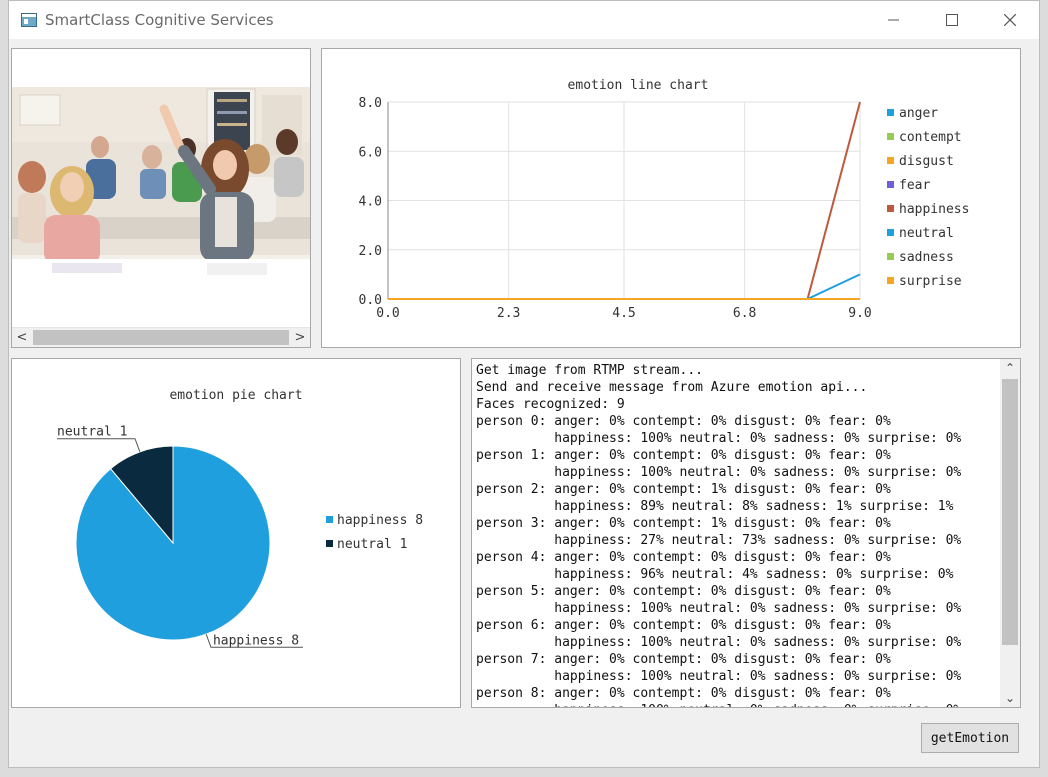  I want to click on y-tick-label: 8.0, so click(370, 103).